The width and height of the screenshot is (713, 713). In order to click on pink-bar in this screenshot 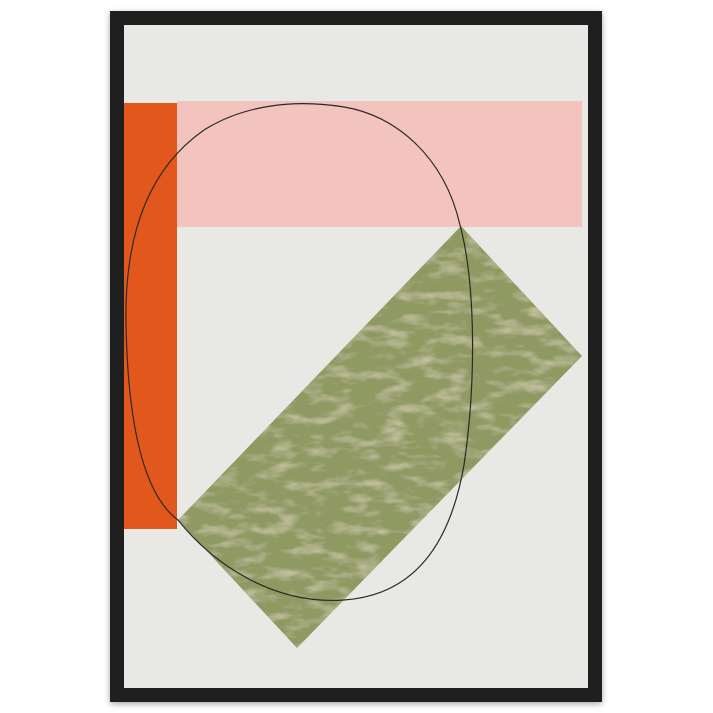, I will do `click(379, 164)`.